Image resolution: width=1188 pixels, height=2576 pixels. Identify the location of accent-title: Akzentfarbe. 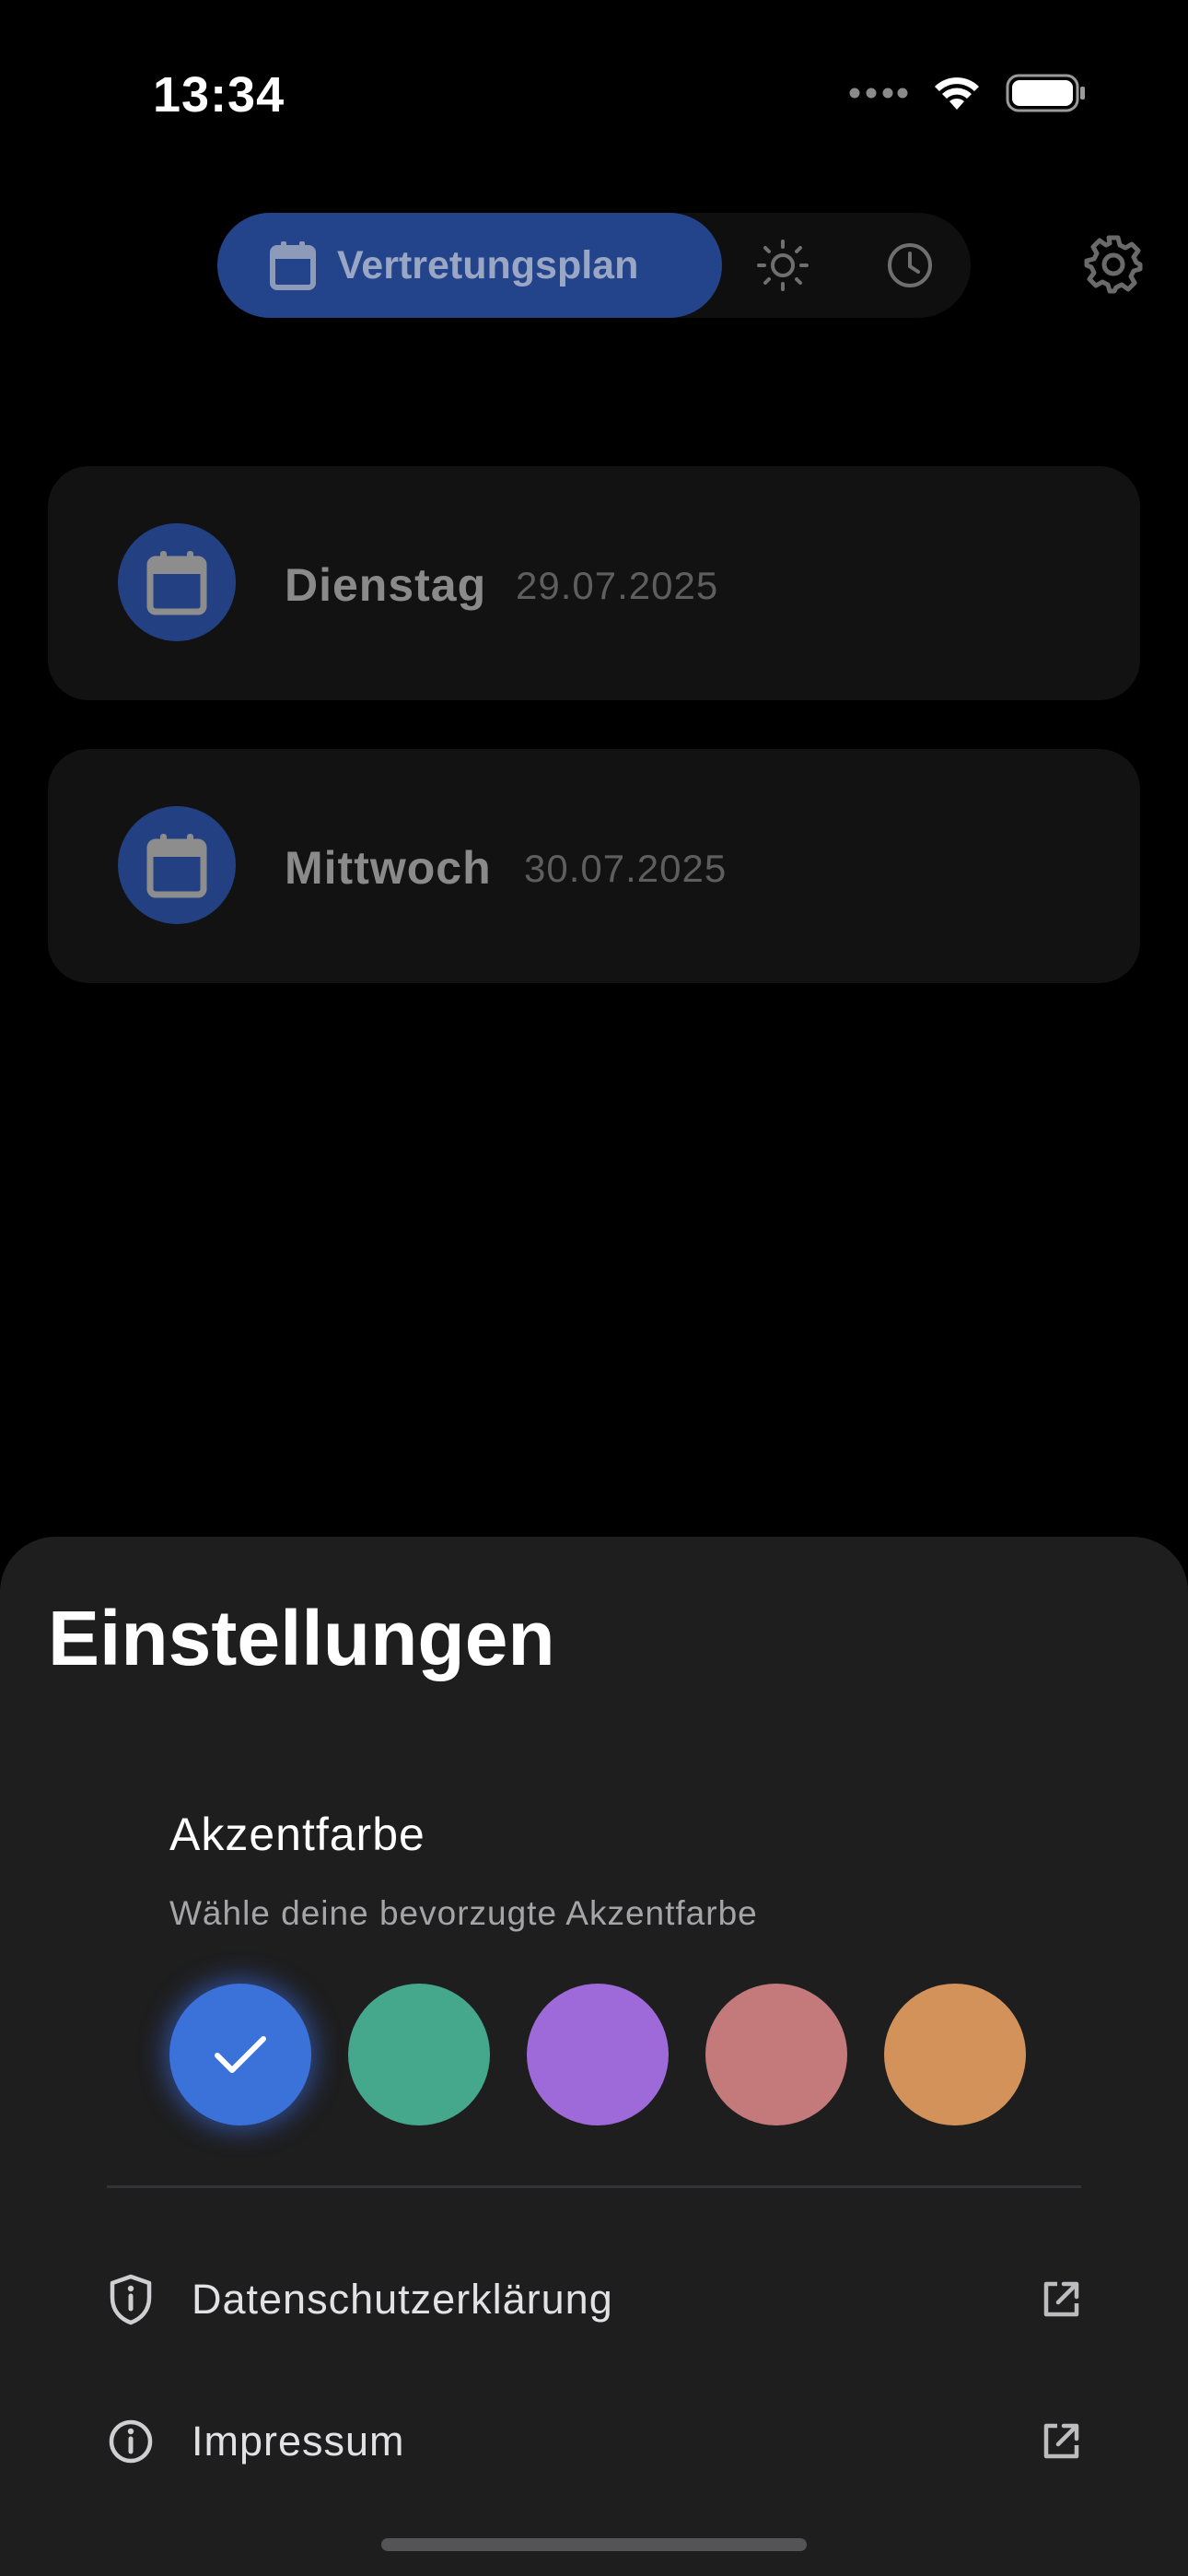
(297, 1834).